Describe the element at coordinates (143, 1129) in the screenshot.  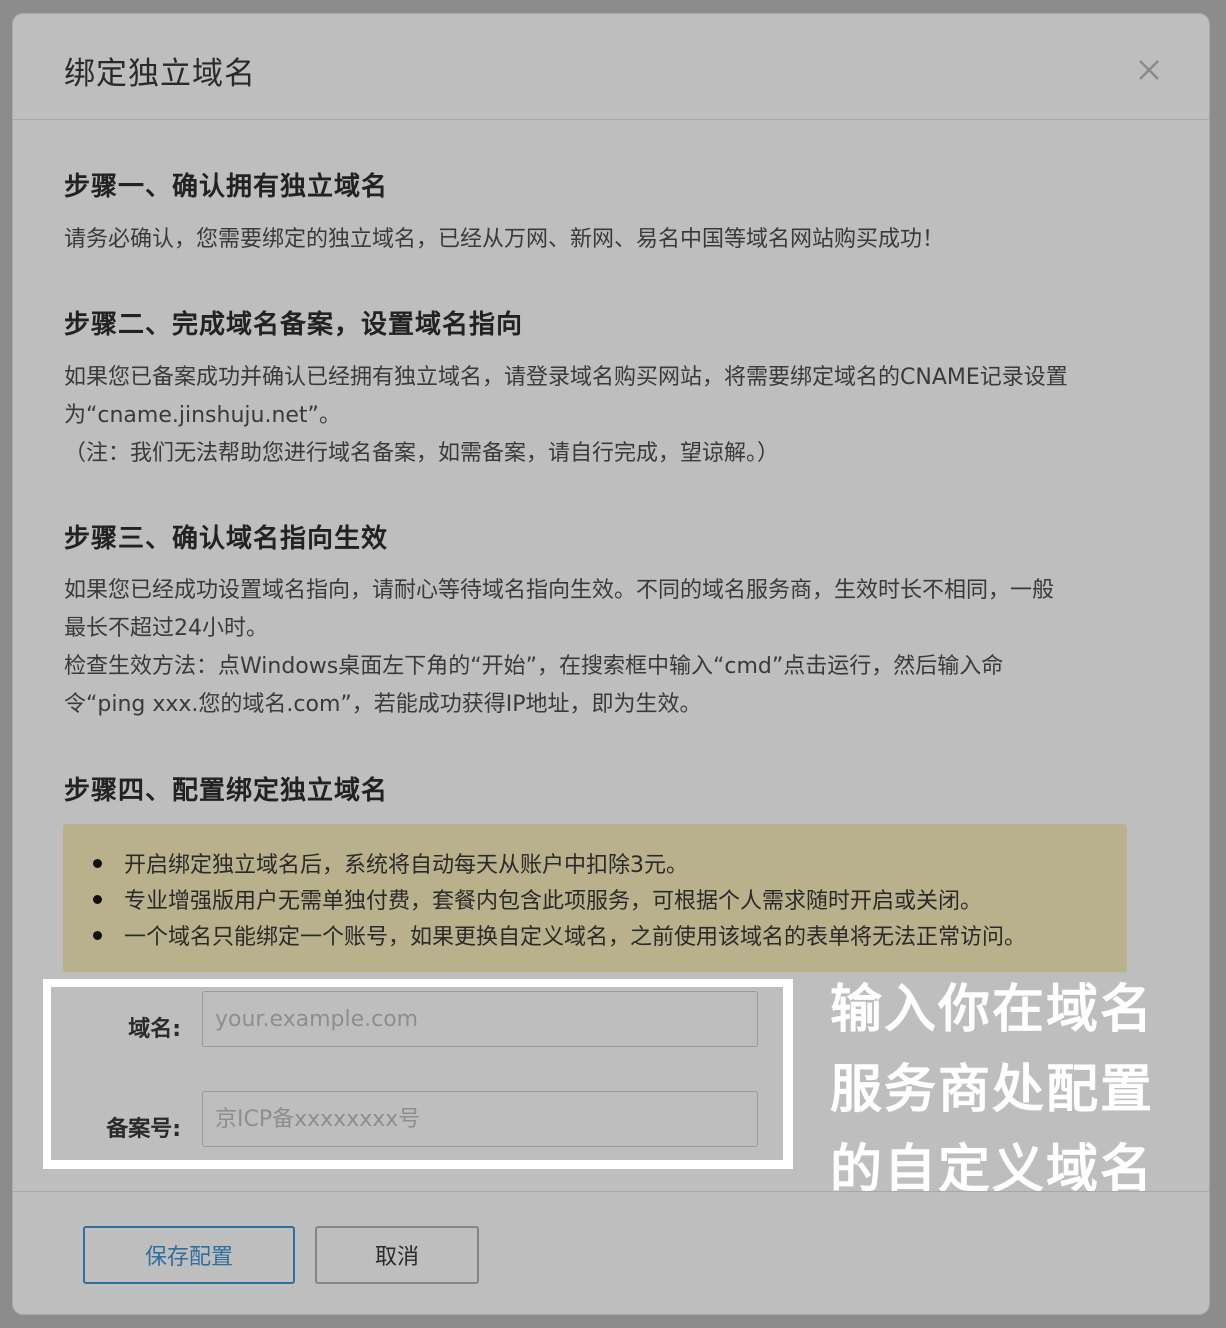
I see `icp-label: 备案号:` at that location.